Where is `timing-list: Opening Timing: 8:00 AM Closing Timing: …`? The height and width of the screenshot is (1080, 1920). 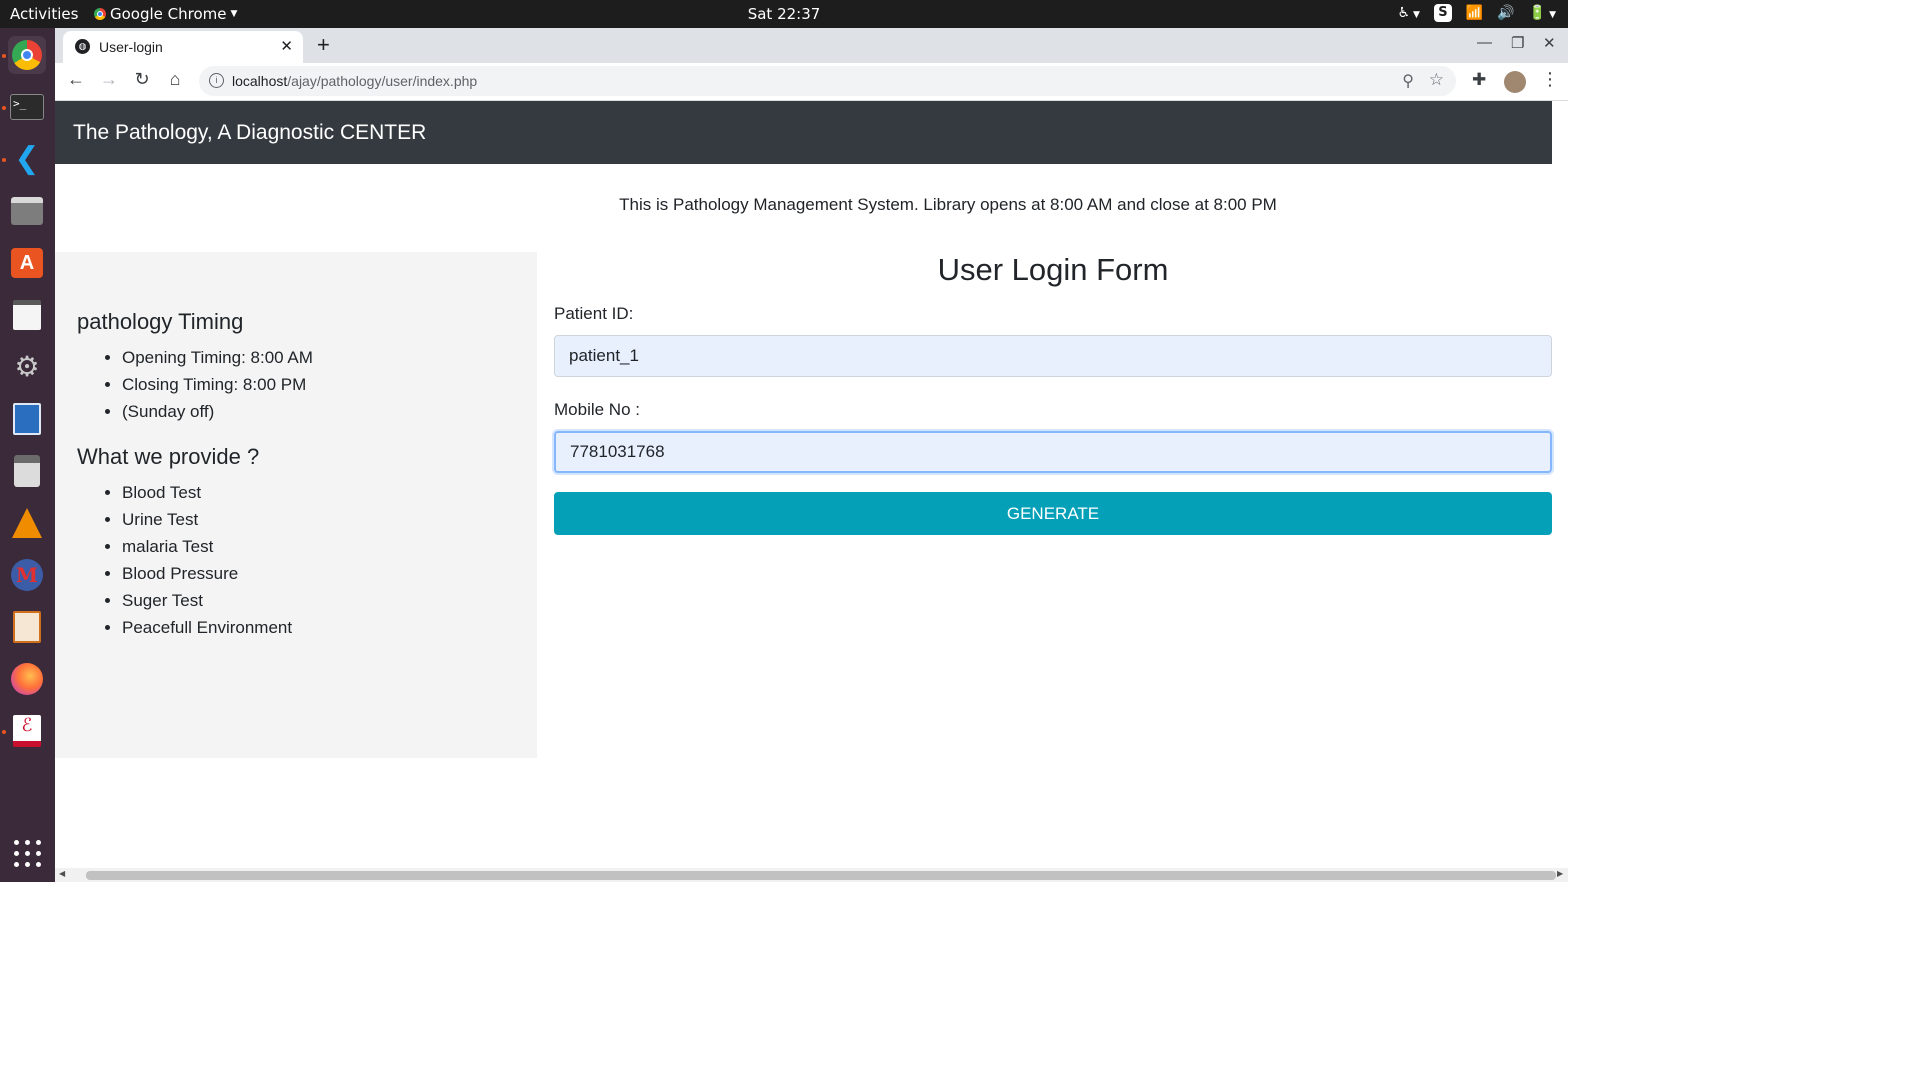 timing-list: Opening Timing: 8:00 AM Closing Timing: … is located at coordinates (195, 384).